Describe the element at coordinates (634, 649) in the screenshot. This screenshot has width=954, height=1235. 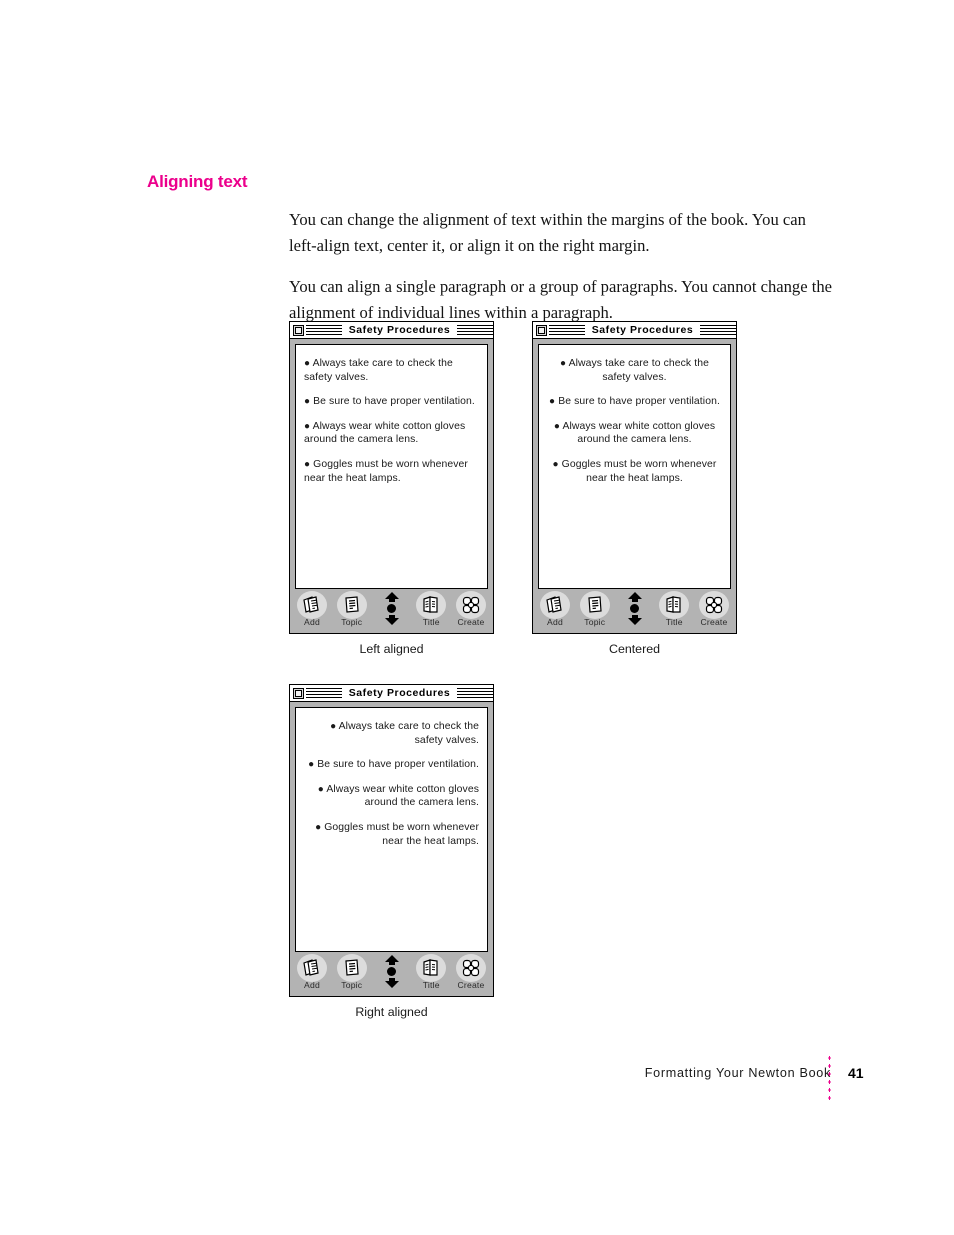
I see `figure-caption: Centered` at that location.